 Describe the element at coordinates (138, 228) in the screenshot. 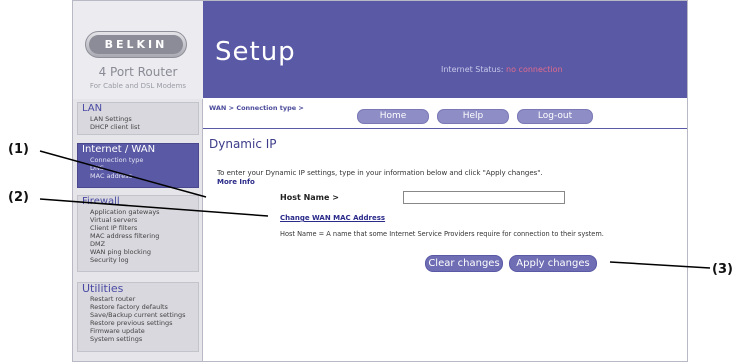

I see `sidebar-item-client-ip-filters: Client IP filters` at that location.